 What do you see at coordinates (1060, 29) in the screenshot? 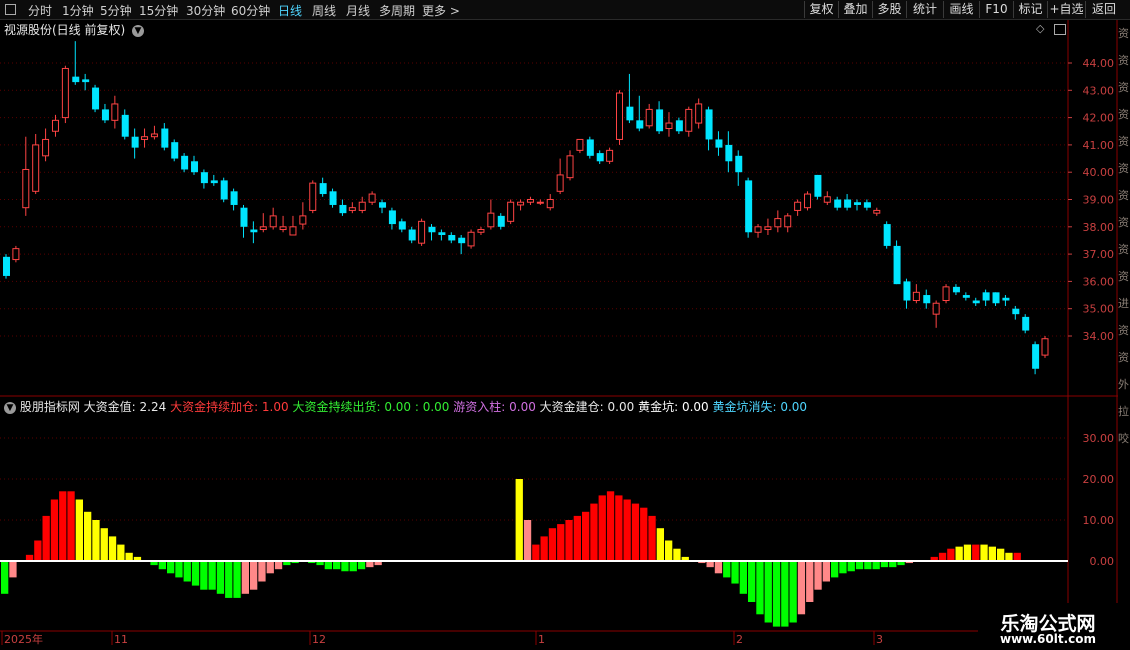
I see `panel-toggle-icon` at bounding box center [1060, 29].